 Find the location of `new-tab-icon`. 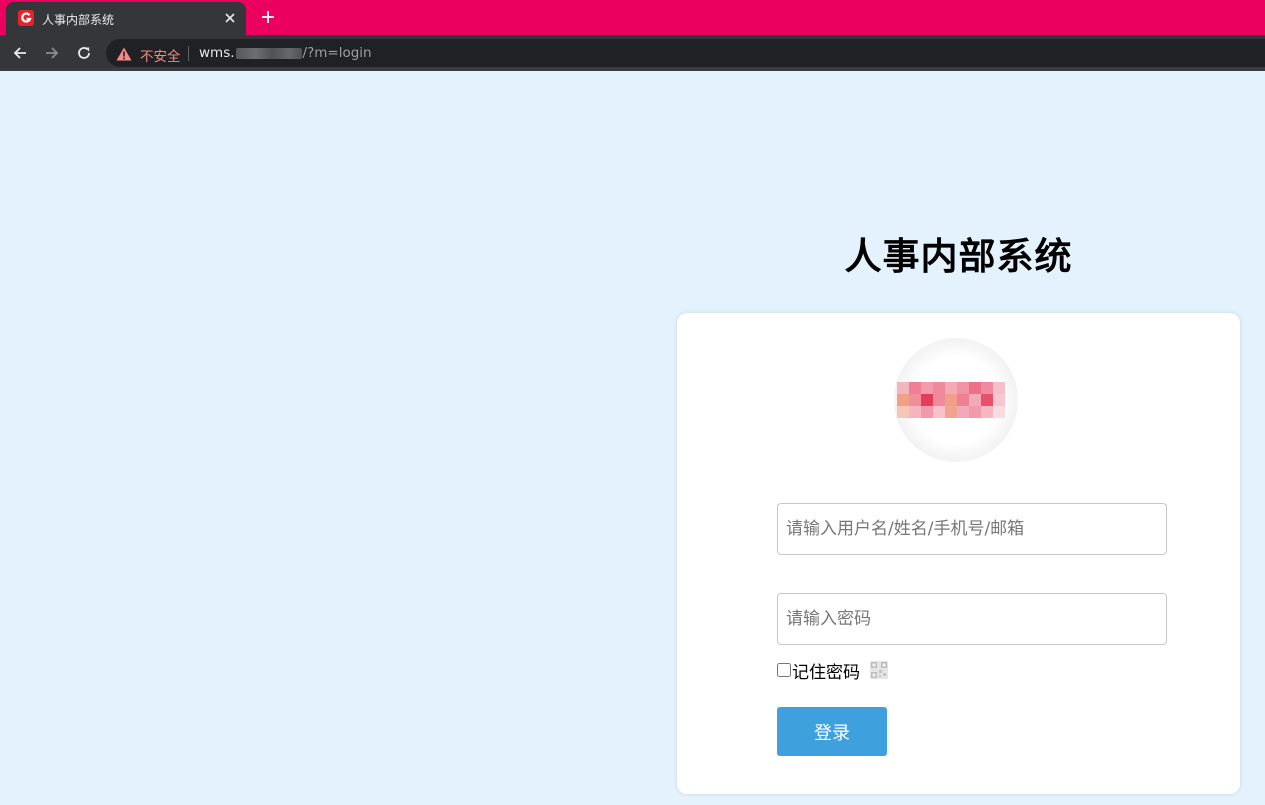

new-tab-icon is located at coordinates (268, 17).